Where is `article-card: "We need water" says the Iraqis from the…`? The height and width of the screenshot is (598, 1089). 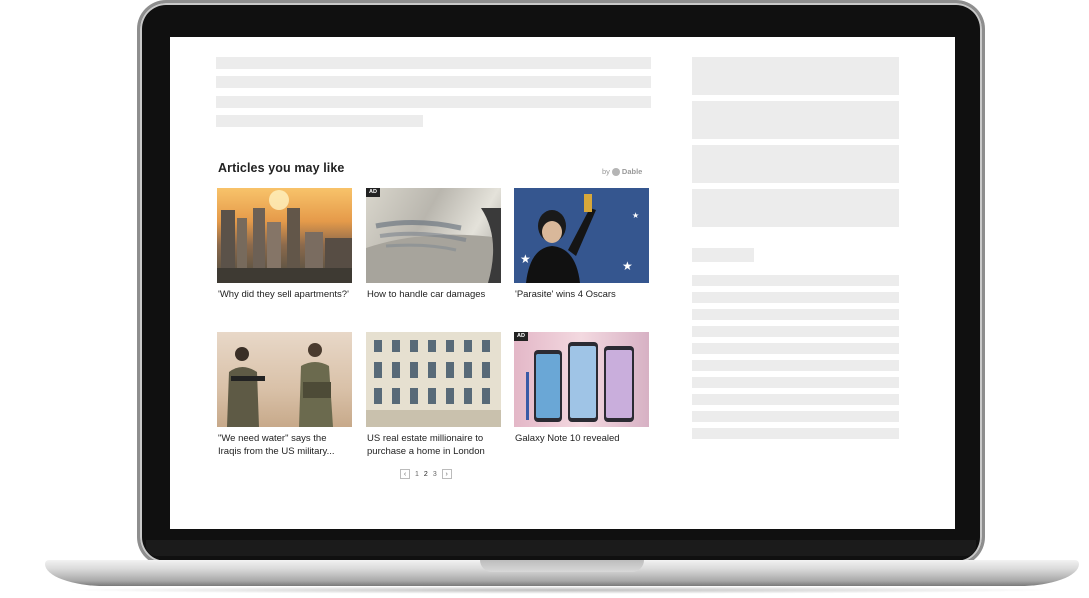
article-card: "We need water" says the Iraqis from the… is located at coordinates (284, 395).